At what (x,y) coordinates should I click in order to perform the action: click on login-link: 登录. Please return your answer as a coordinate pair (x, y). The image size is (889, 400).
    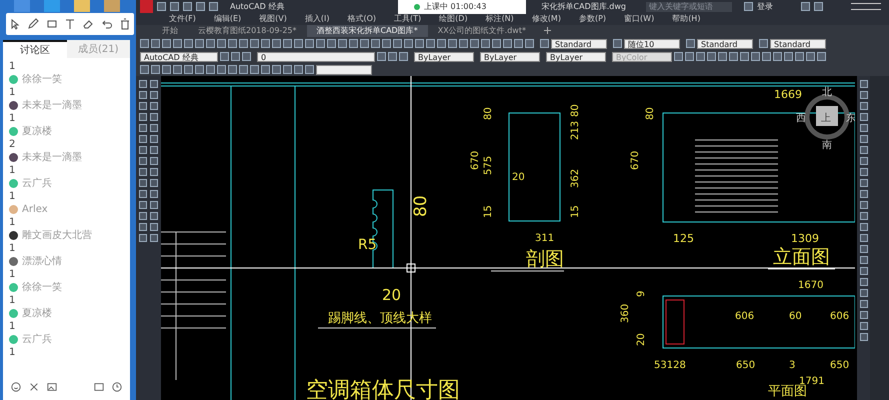
    Looking at the image, I should click on (765, 6).